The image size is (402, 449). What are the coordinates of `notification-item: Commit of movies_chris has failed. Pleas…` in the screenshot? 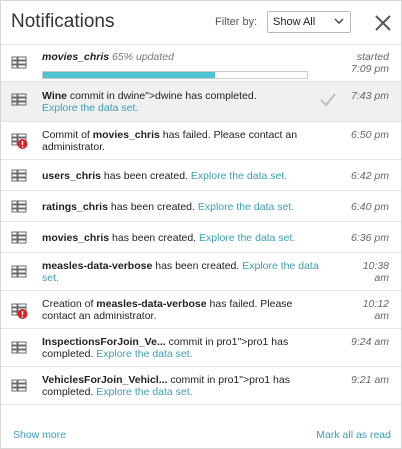 It's located at (201, 141).